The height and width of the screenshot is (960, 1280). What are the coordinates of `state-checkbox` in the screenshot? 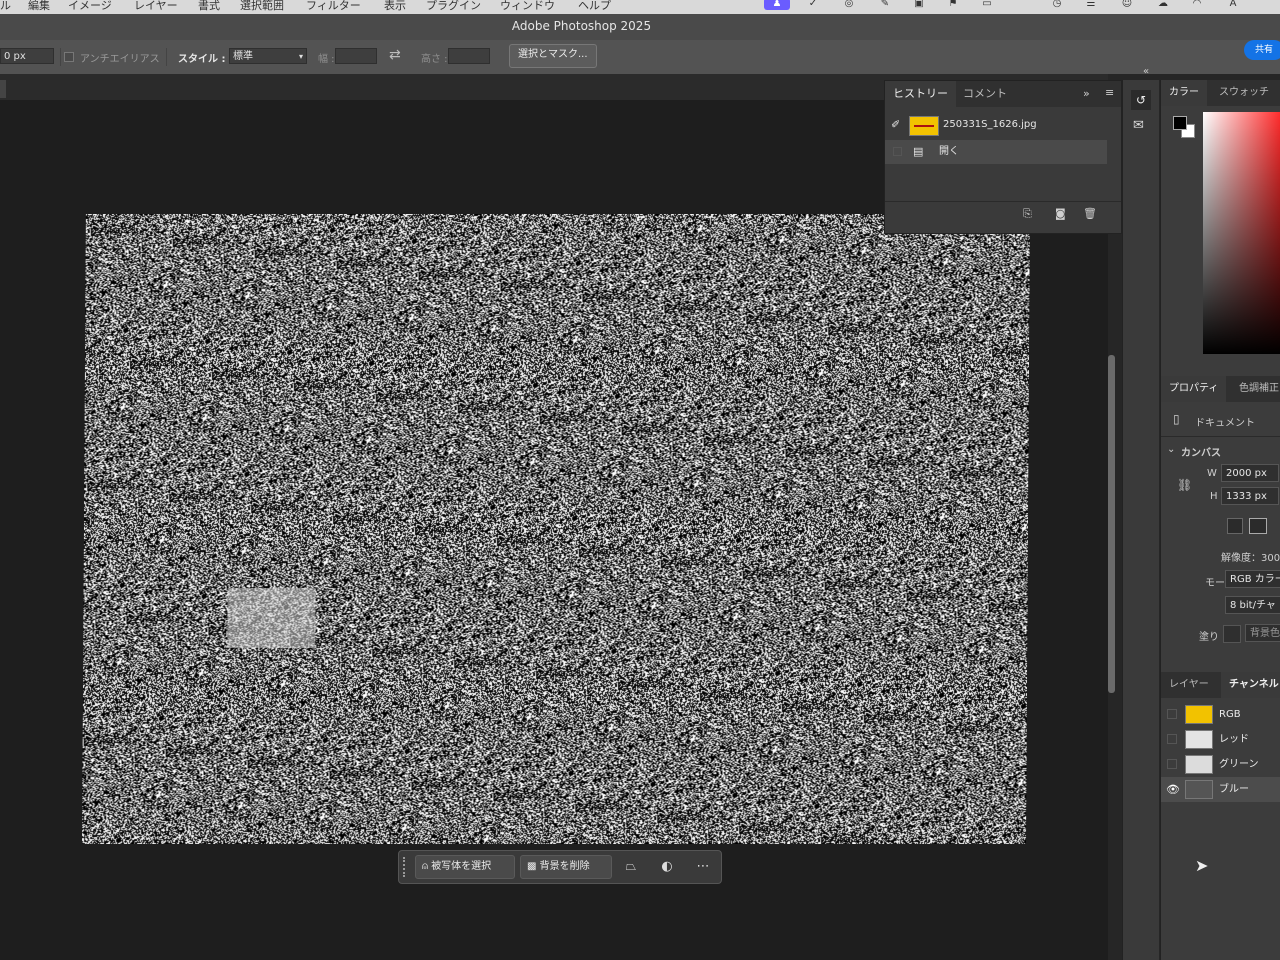 It's located at (897, 151).